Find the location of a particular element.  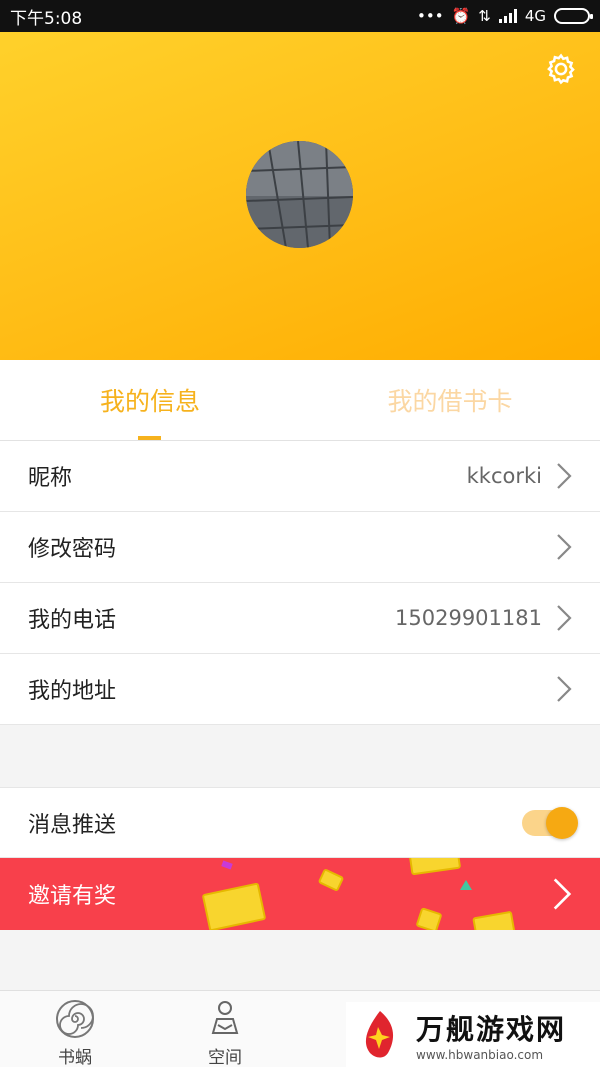

push-notification-toggle is located at coordinates (550, 822).